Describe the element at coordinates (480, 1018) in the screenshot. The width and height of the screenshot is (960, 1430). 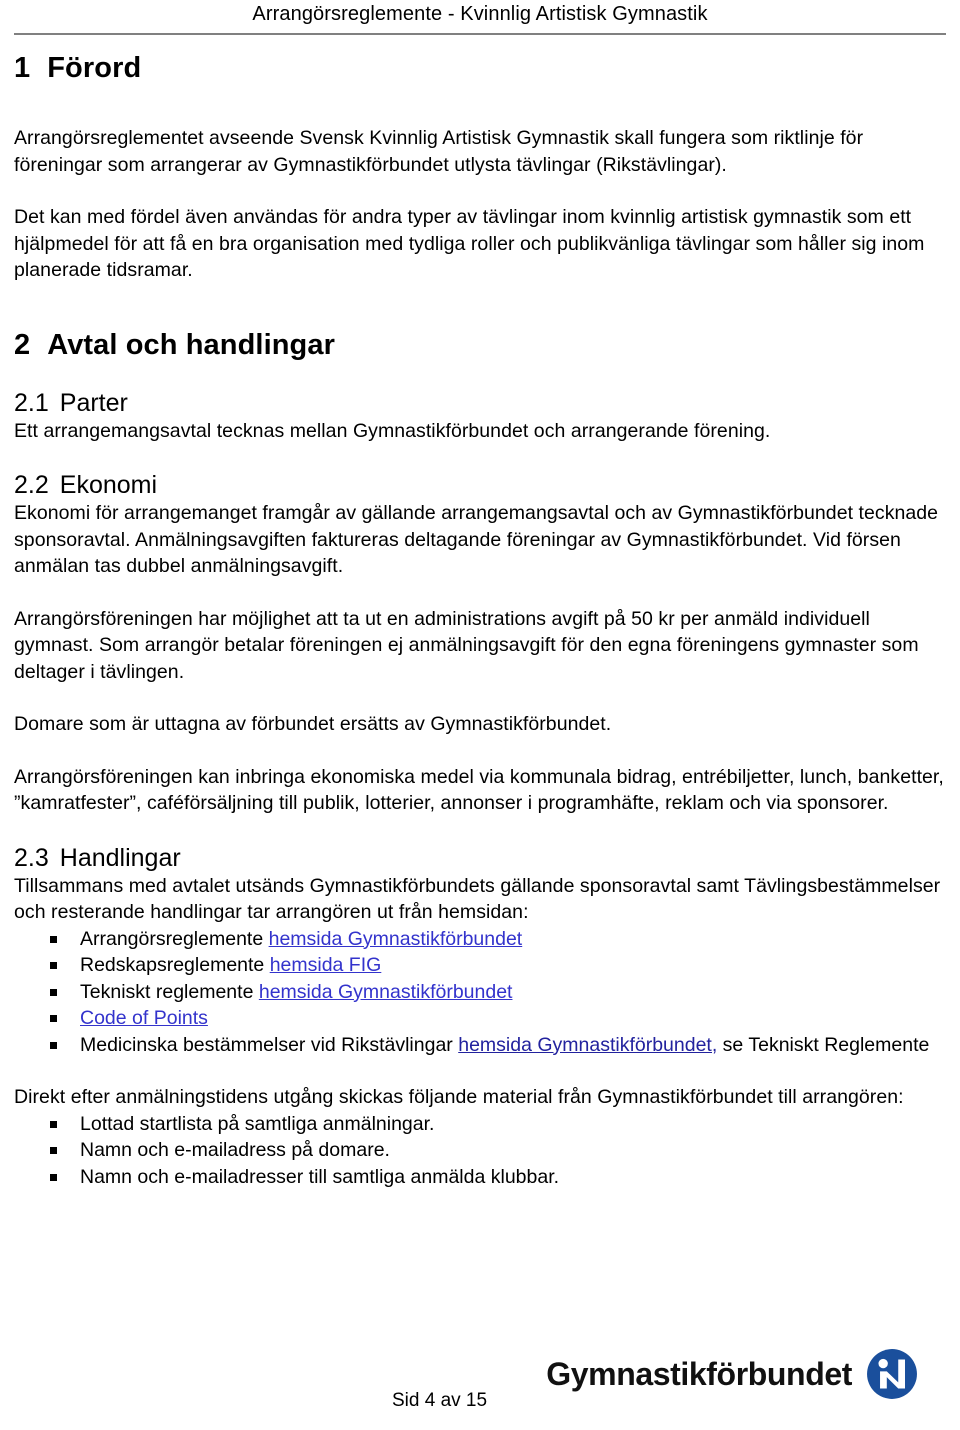
I see `list-item: Code of Points` at that location.